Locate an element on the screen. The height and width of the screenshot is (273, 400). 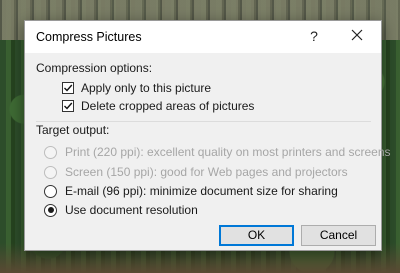
ok-button: OK is located at coordinates (256, 235).